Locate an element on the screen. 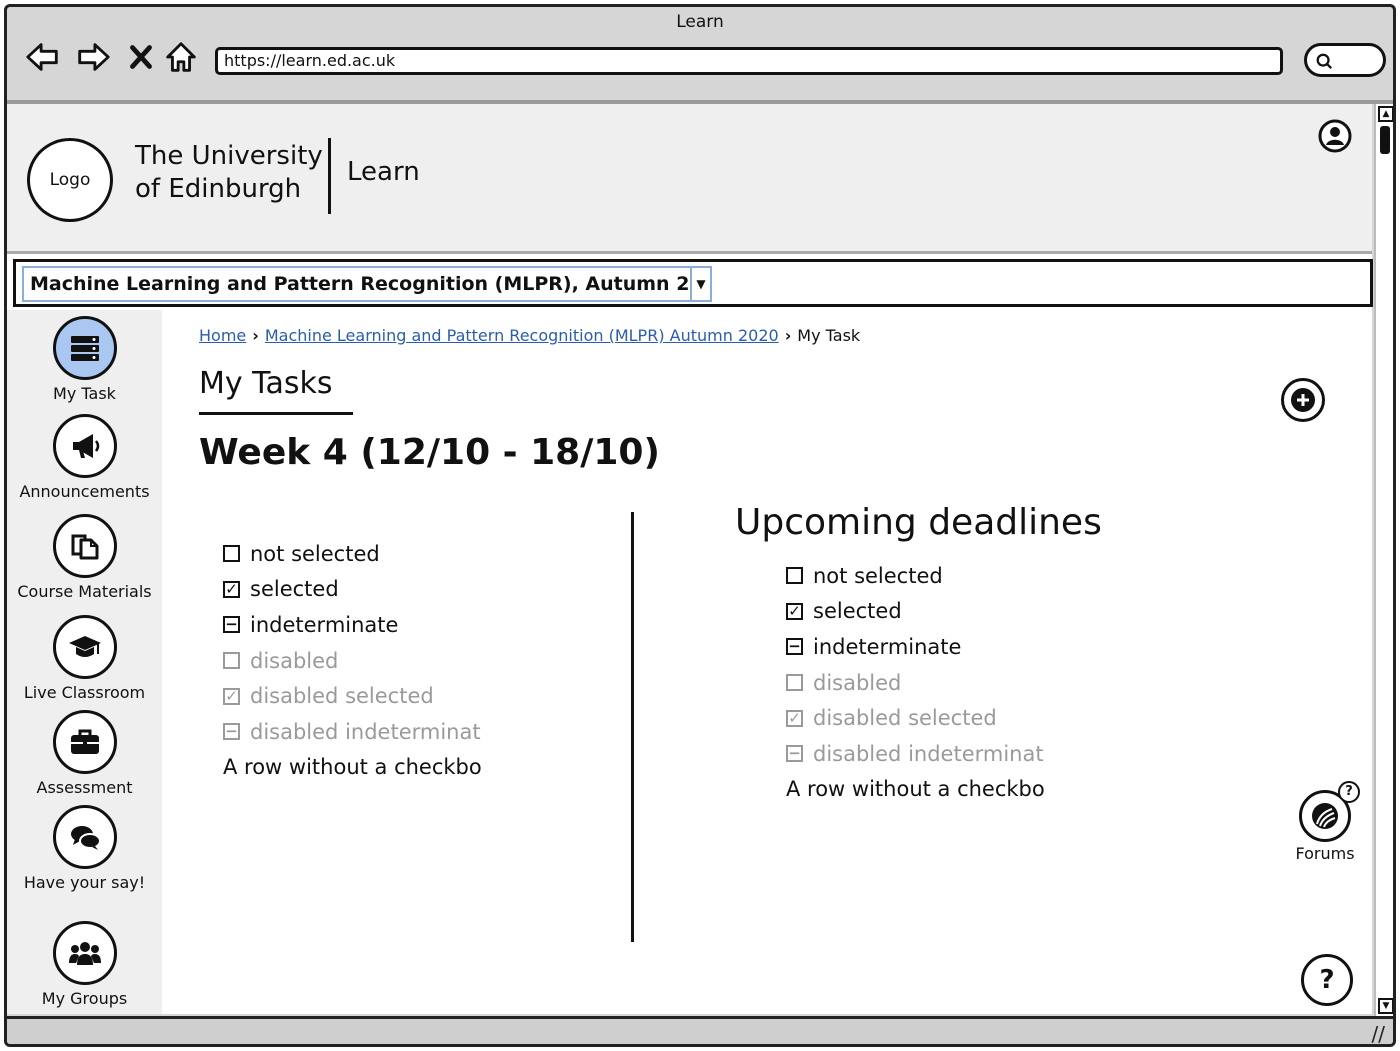  server-icon is located at coordinates (84, 348).